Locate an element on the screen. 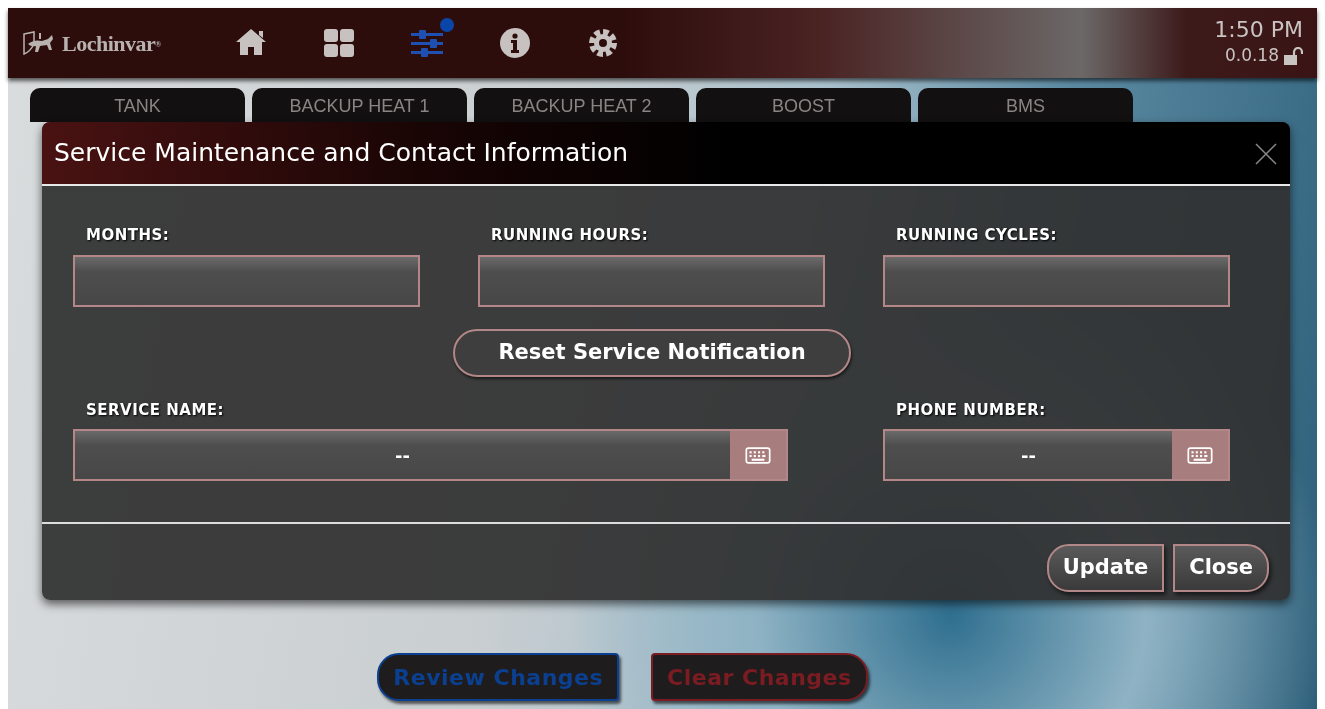 This screenshot has height=709, width=1325. brand-logo: Lochinvar$^{®}$ is located at coordinates (111, 43).